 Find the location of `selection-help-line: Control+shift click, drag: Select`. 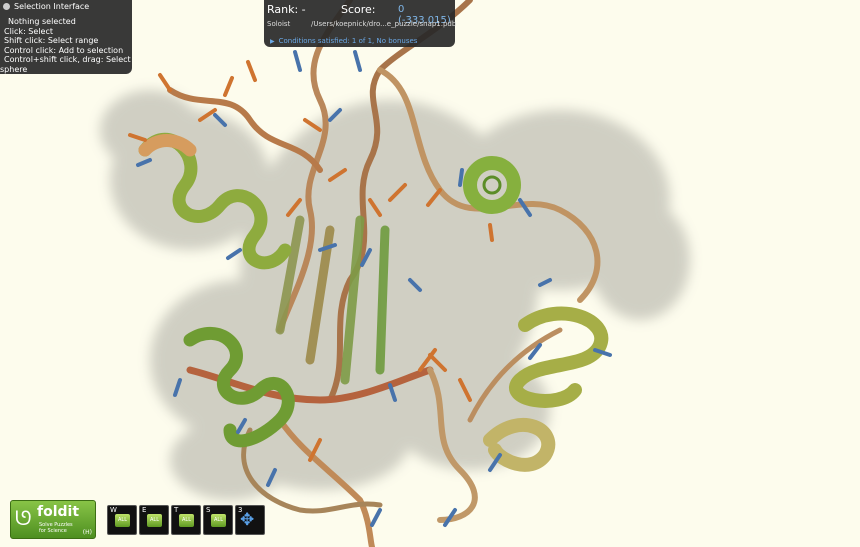

selection-help-line: Control+shift click, drag: Select is located at coordinates (67, 59).